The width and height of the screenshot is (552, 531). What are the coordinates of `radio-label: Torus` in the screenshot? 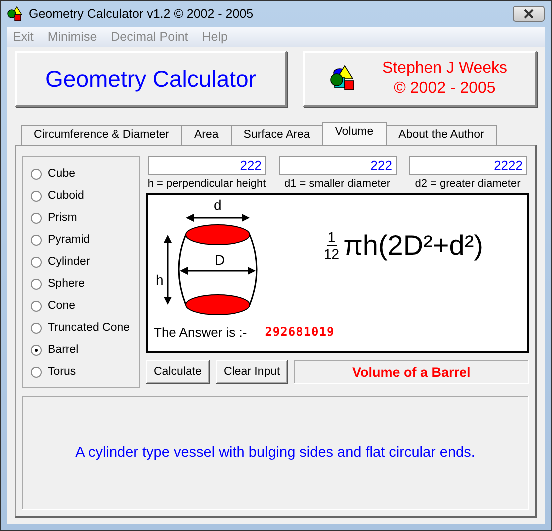 It's located at (62, 372).